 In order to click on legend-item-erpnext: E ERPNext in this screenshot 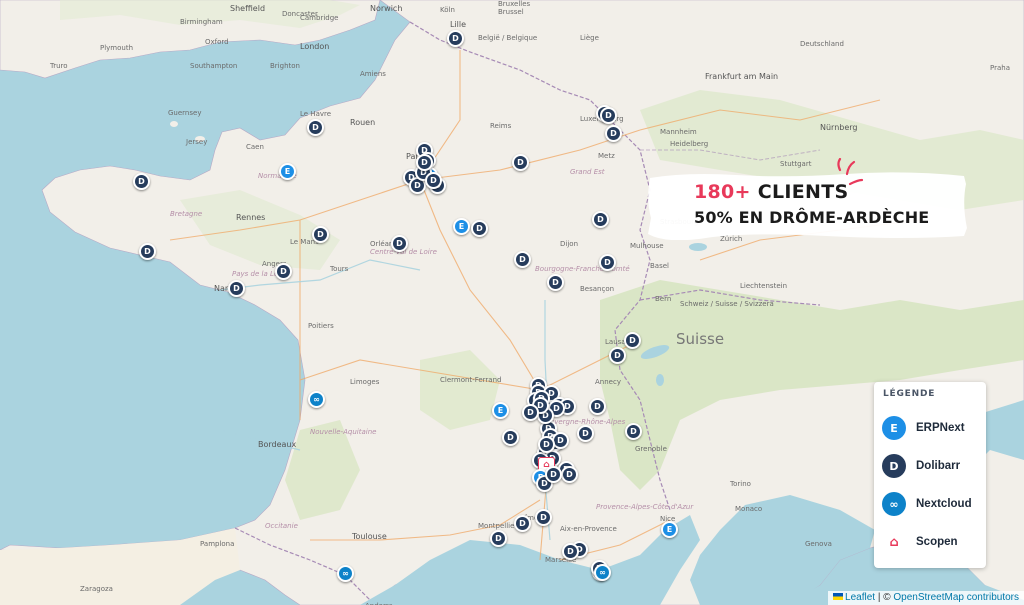, I will do `click(930, 428)`.